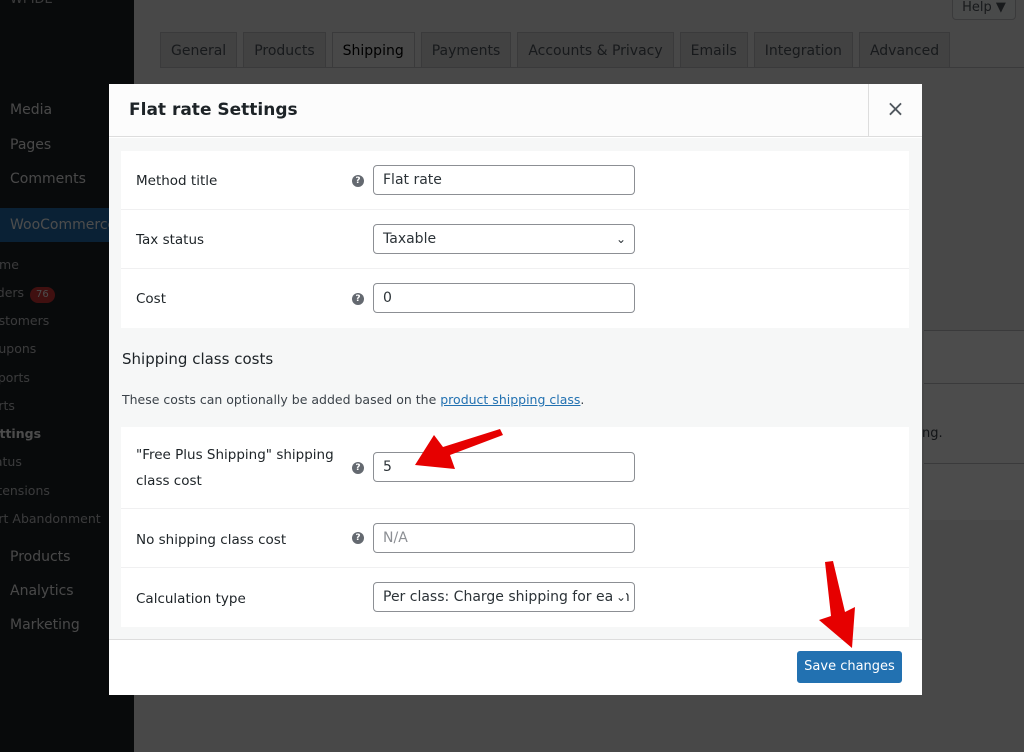  What do you see at coordinates (515, 667) in the screenshot?
I see `modal-footer: Save changes` at bounding box center [515, 667].